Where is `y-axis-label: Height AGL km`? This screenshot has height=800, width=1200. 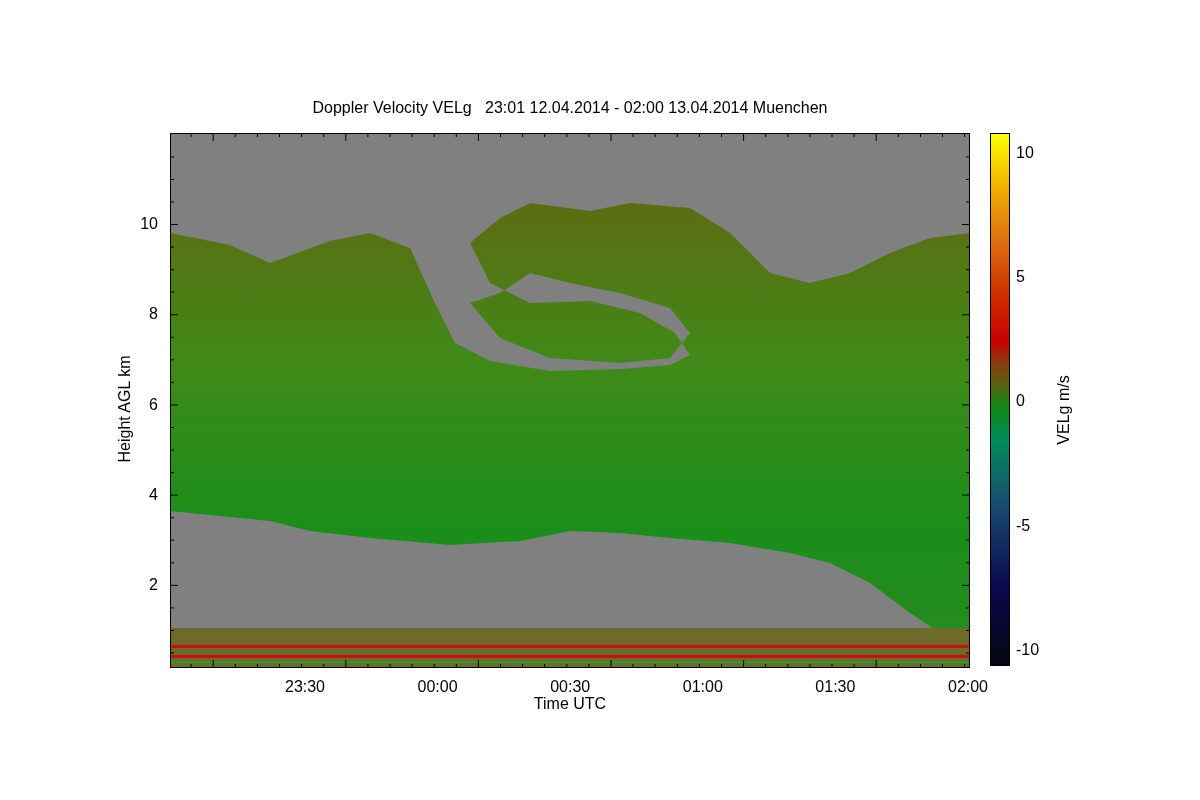 y-axis-label: Height AGL km is located at coordinates (125, 409).